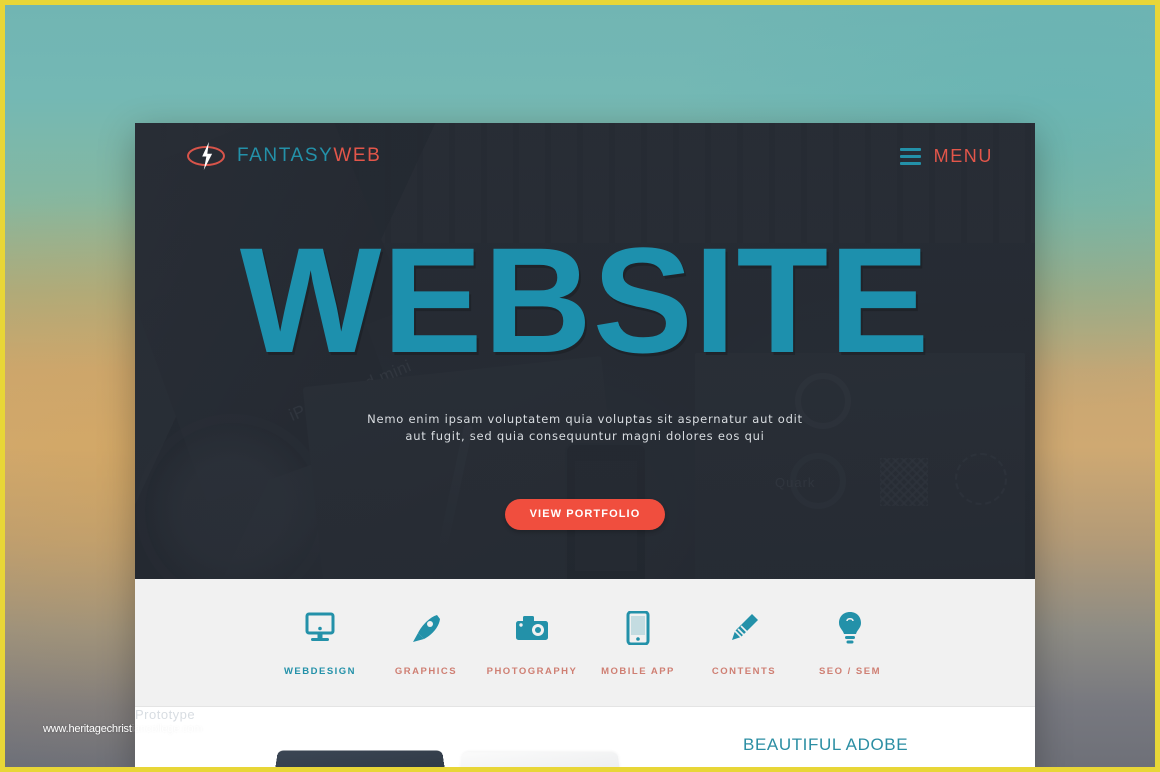  Describe the element at coordinates (826, 744) in the screenshot. I see `showcase-title: BEAUTIFUL ADOBE` at that location.